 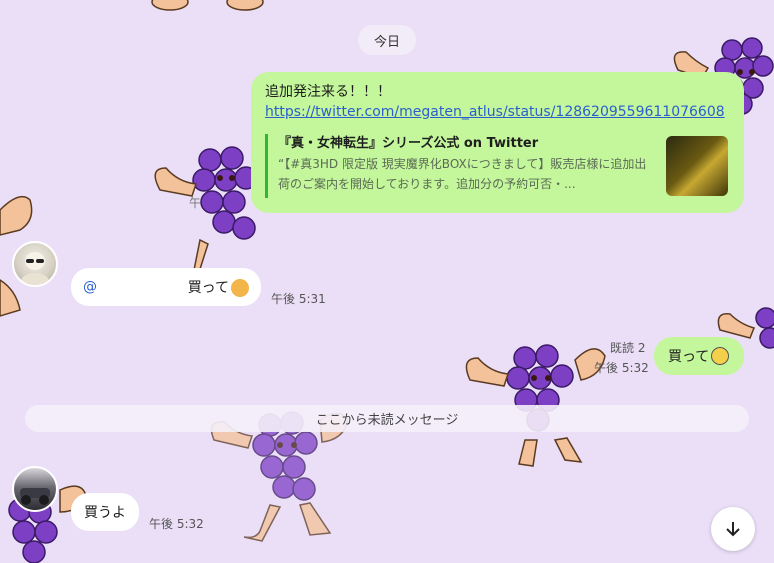 I want to click on dizzy-face-icon, so click(x=720, y=356).